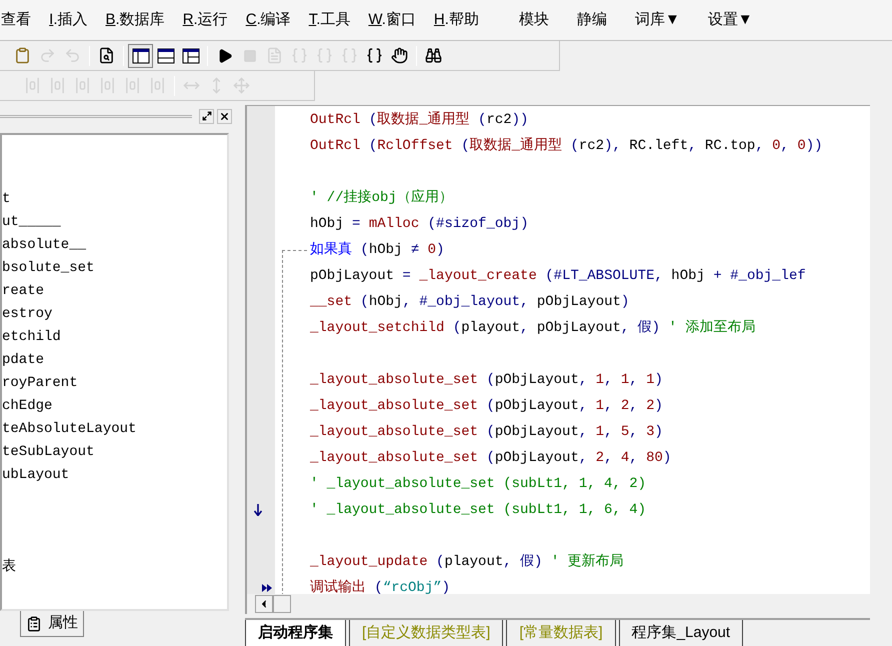  I want to click on code-line: OutRcl (取数据_通用型 (rc2)), so click(419, 120).